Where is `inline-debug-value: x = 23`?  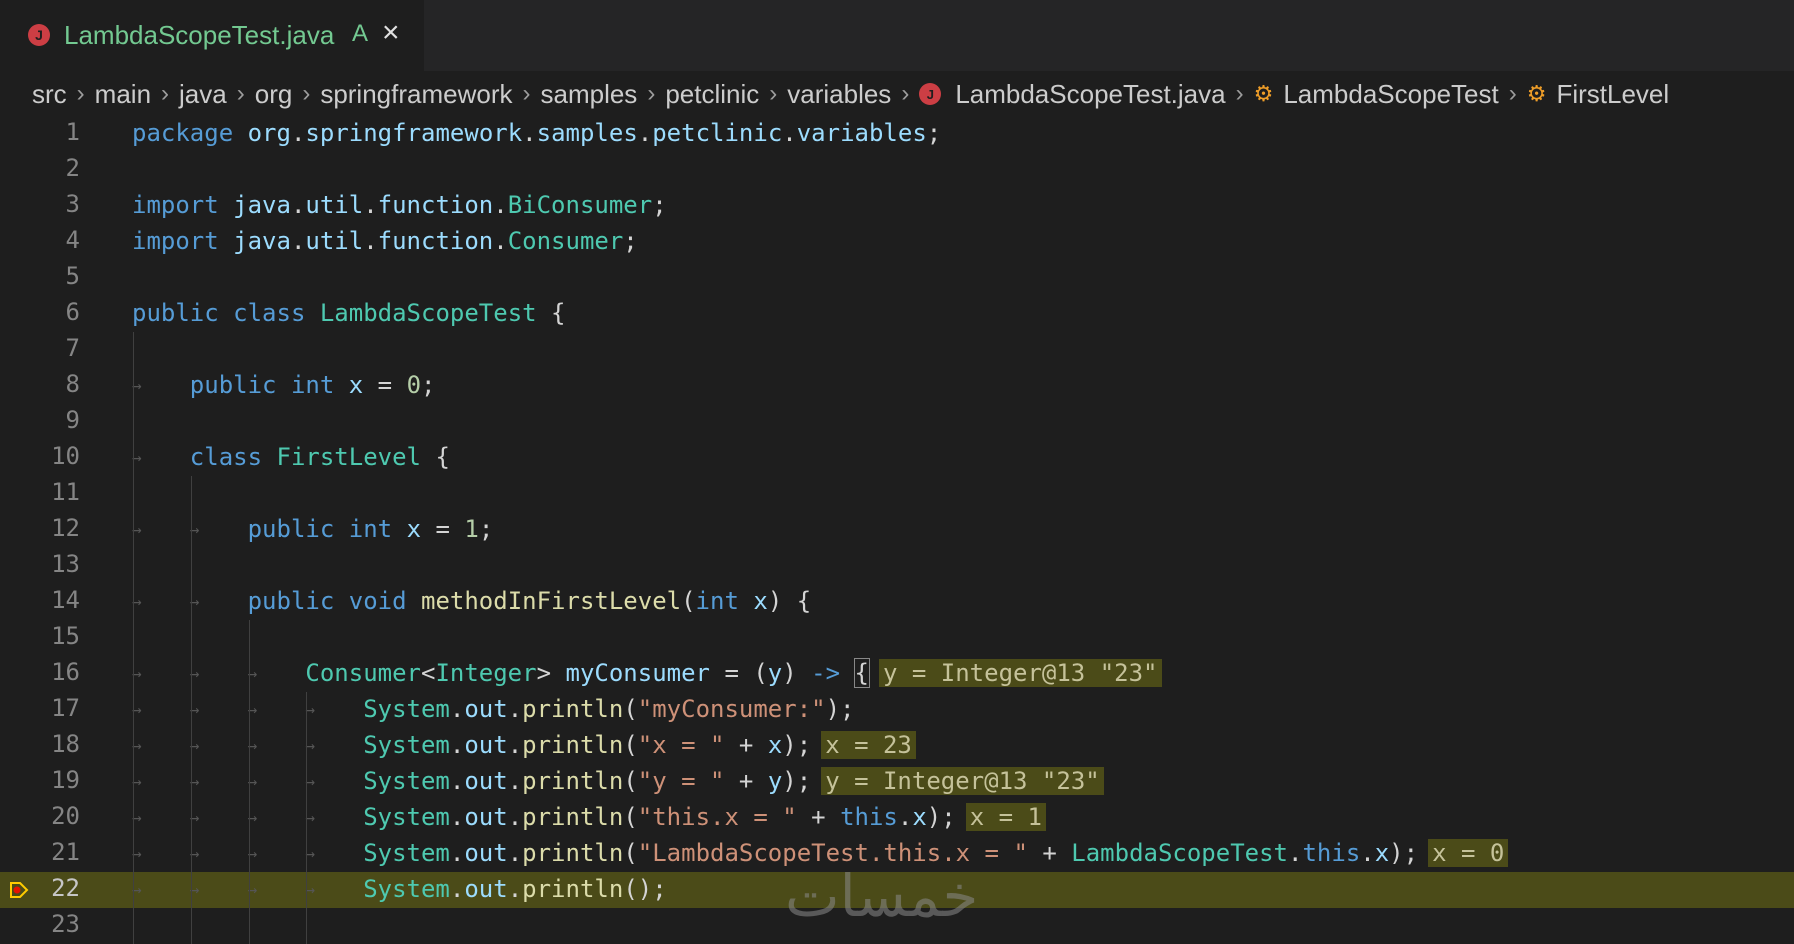 inline-debug-value: x = 23 is located at coordinates (868, 745).